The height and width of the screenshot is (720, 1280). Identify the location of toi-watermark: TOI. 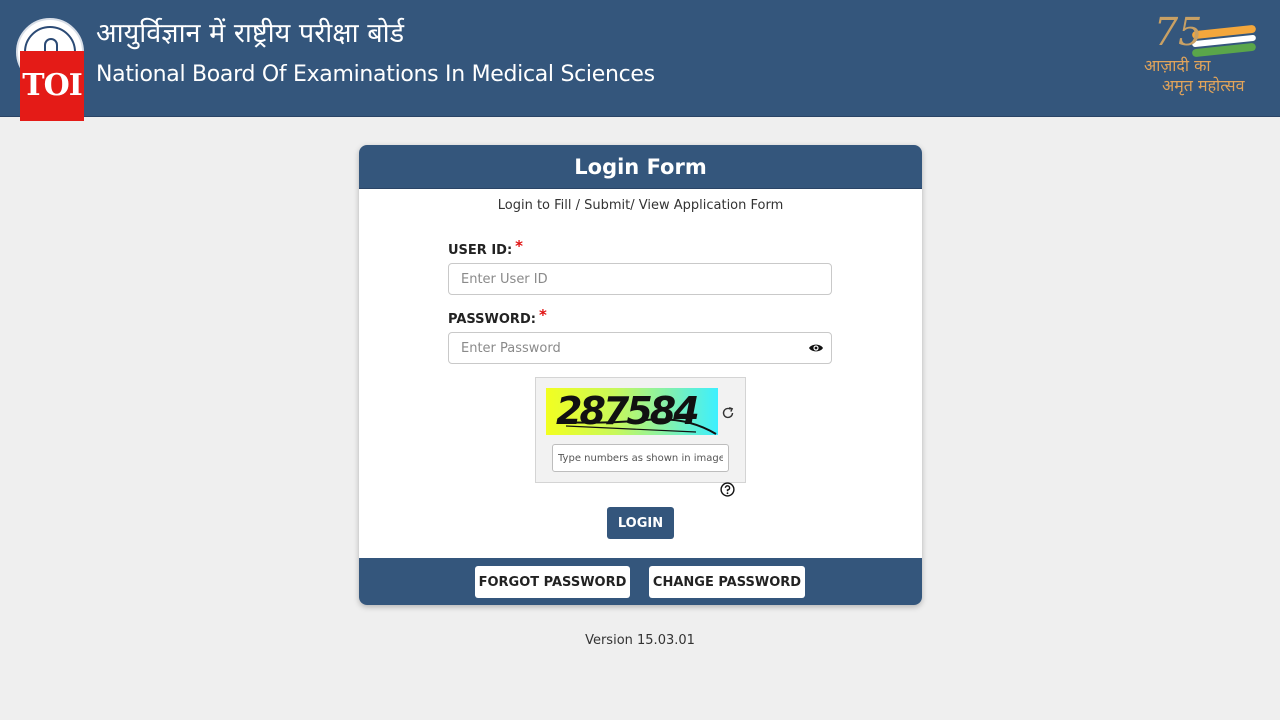
(52, 86).